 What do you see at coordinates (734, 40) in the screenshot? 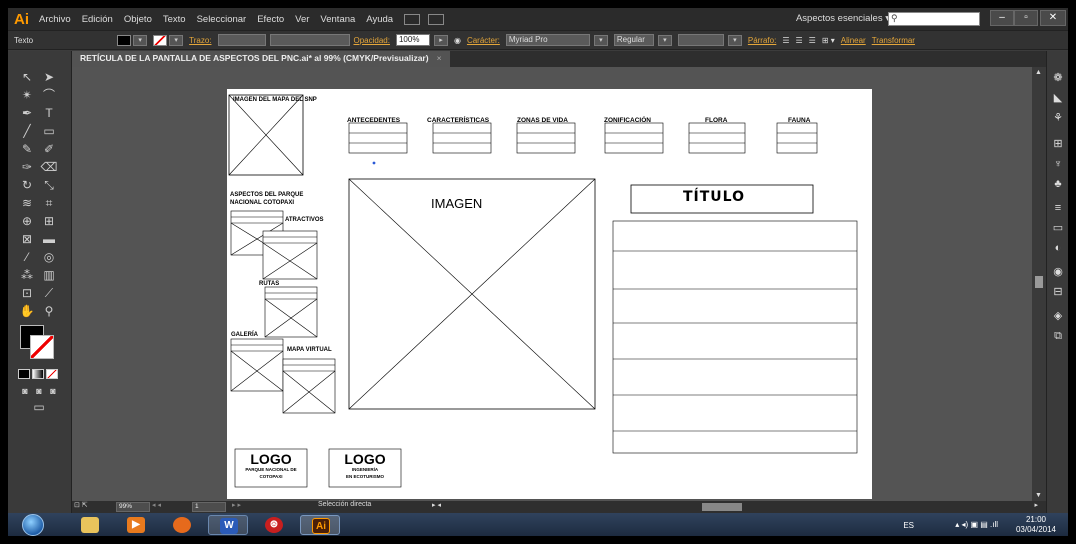
I see `font-size-dropdown: ▾` at bounding box center [734, 40].